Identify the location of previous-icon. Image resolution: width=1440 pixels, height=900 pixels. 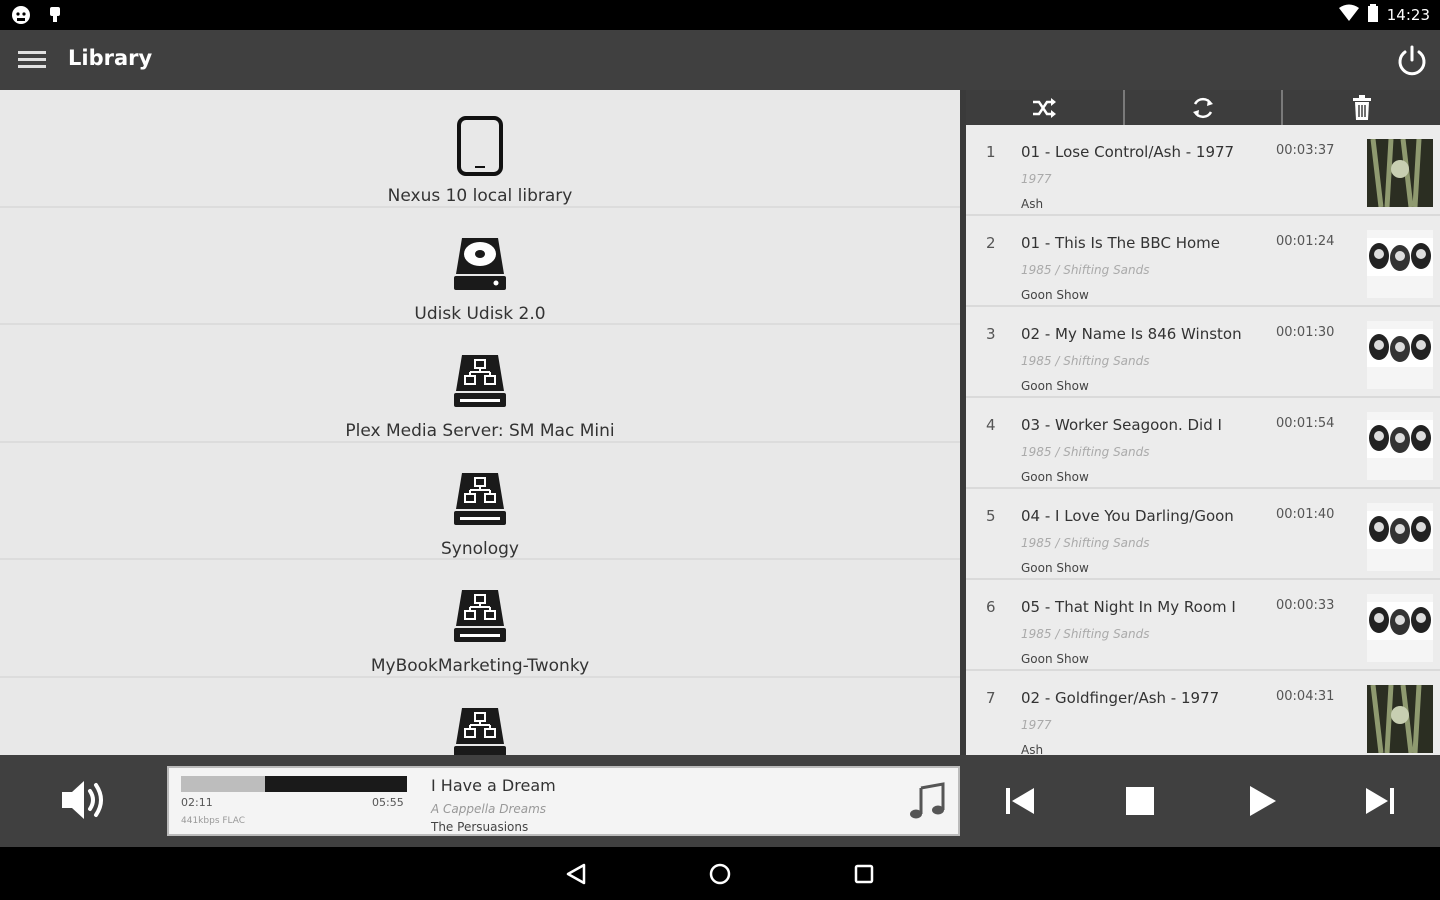
(1020, 801).